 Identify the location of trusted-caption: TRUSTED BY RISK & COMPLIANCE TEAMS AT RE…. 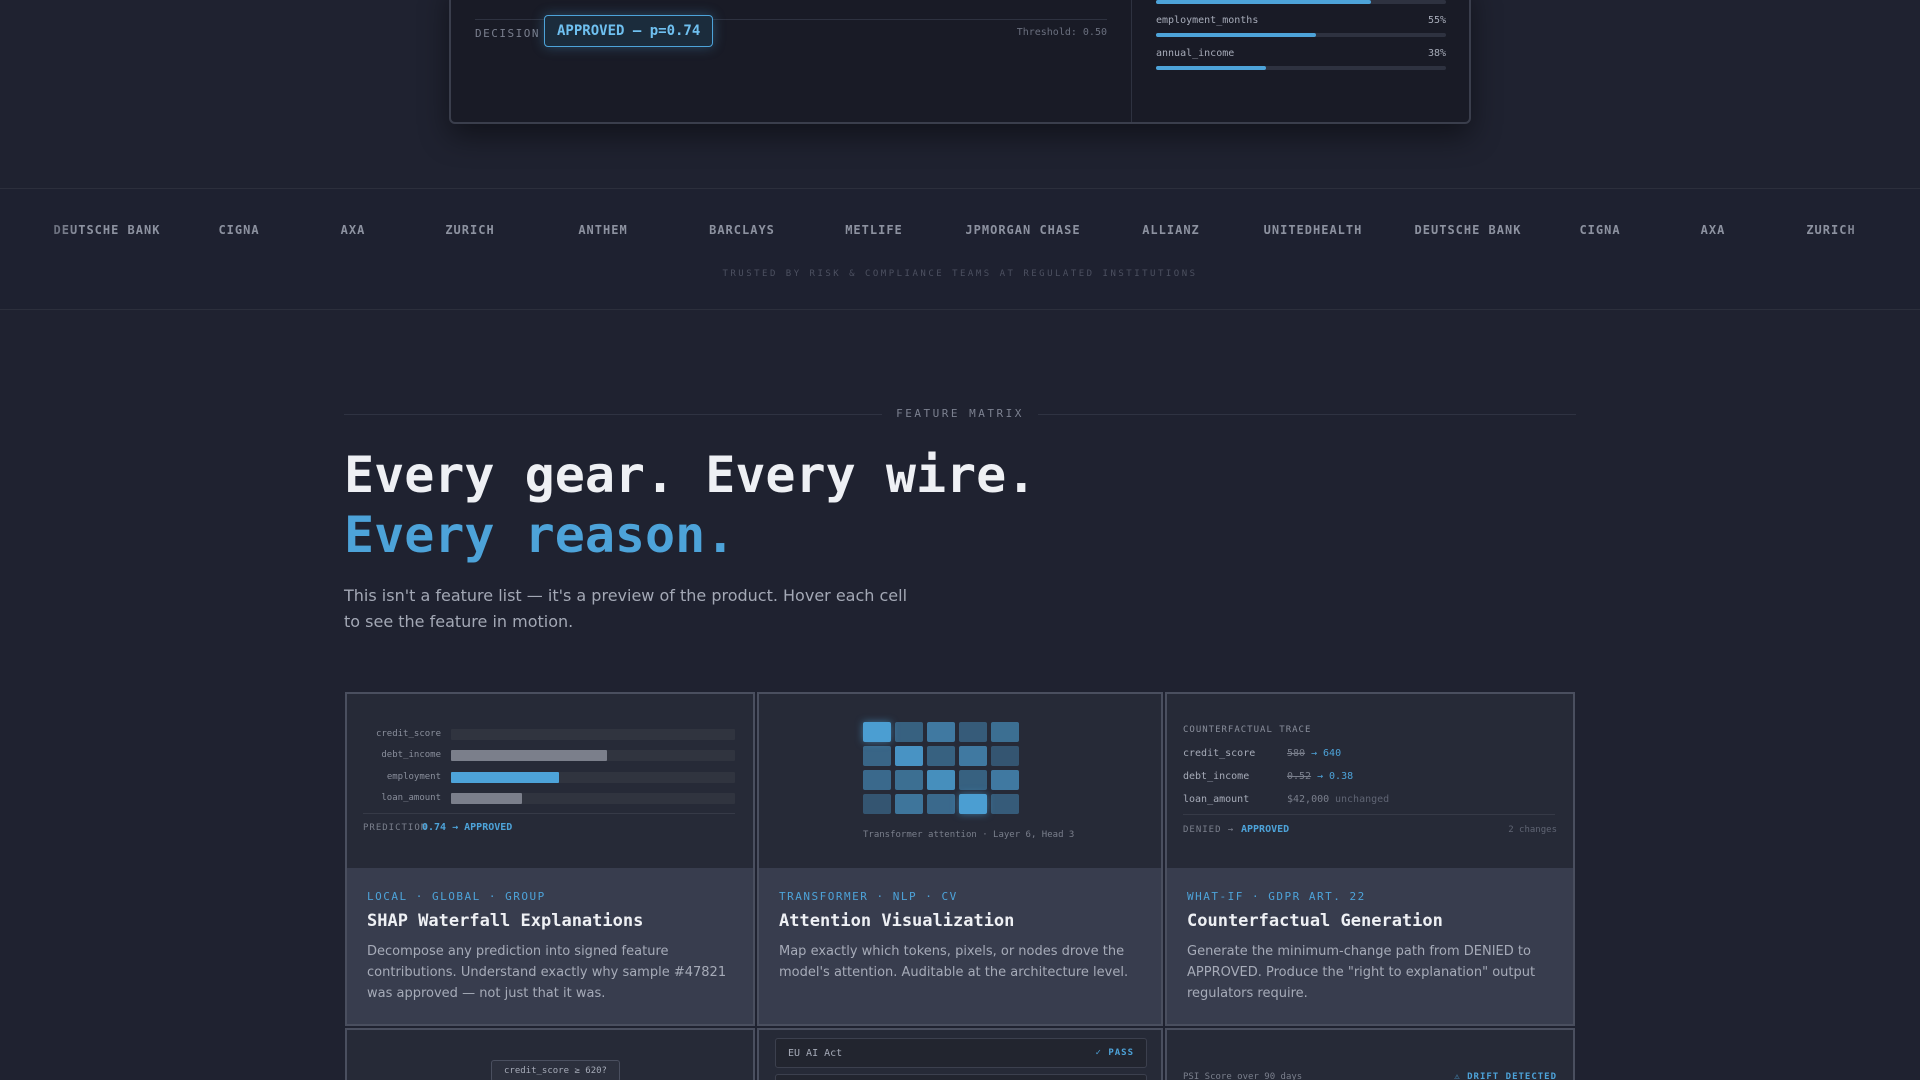
(960, 274).